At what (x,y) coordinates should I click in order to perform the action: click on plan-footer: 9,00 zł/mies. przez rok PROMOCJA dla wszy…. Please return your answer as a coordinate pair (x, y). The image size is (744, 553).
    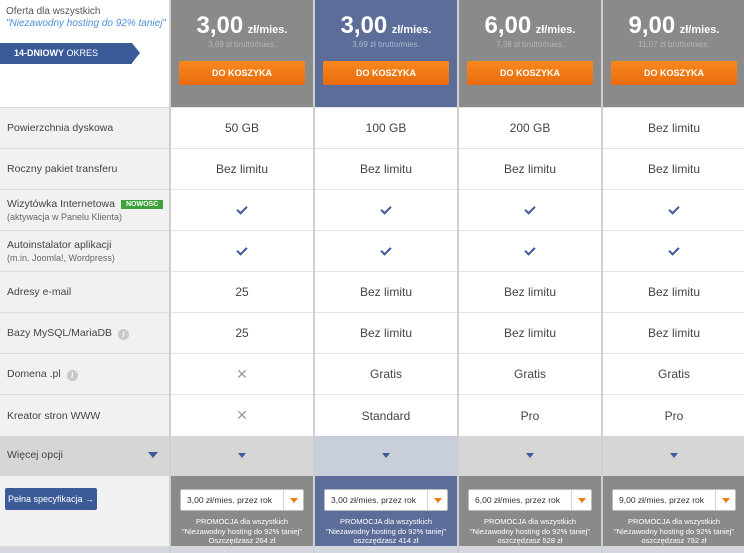
    Looking at the image, I should click on (673, 514).